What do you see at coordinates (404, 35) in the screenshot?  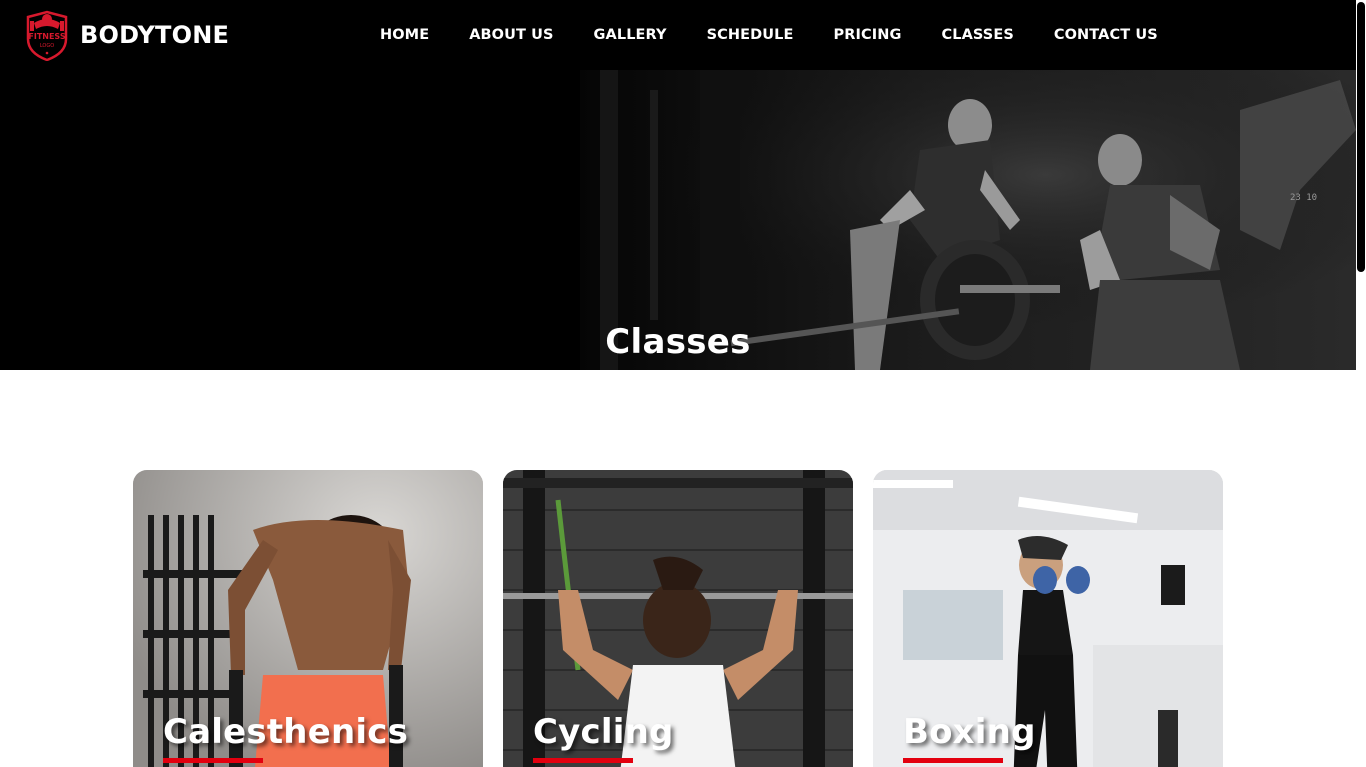 I see `nav-home: HOME` at bounding box center [404, 35].